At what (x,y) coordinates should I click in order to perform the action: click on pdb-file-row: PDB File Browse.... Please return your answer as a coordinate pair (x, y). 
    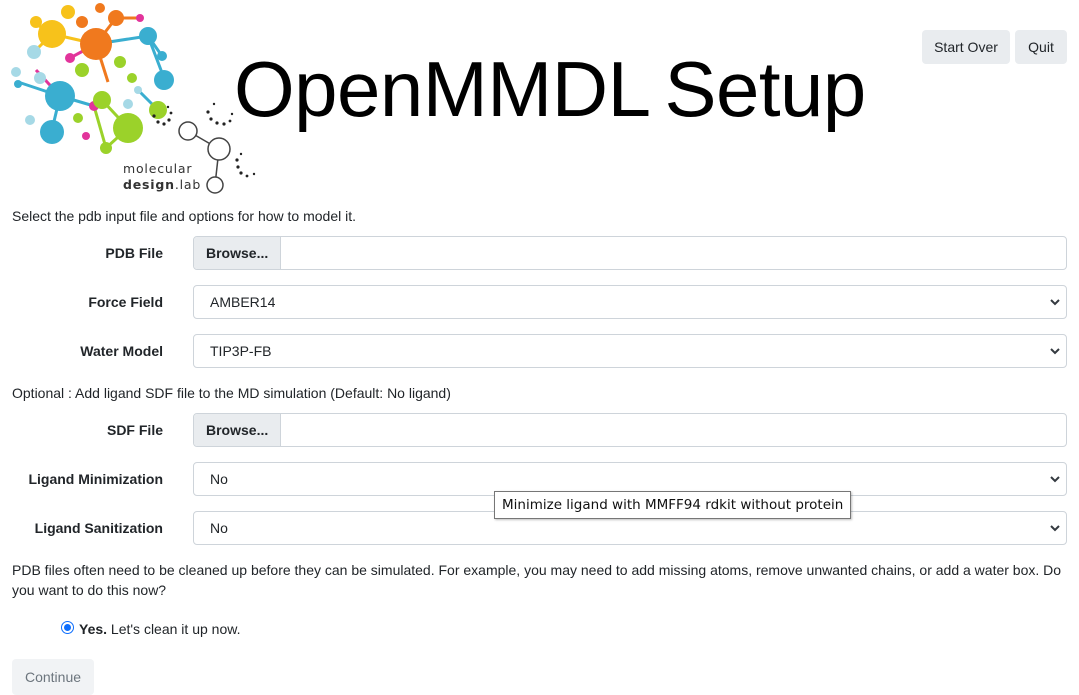
    Looking at the image, I should click on (539, 253).